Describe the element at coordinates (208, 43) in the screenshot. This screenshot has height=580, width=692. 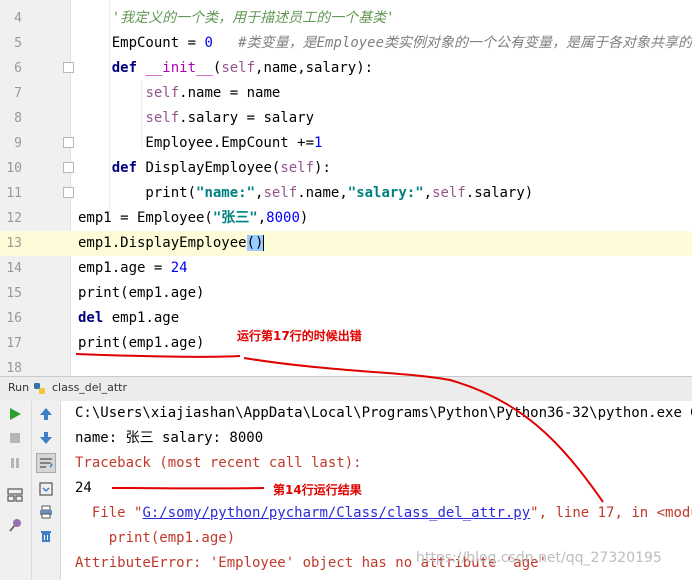
I see `code-token: 0` at that location.